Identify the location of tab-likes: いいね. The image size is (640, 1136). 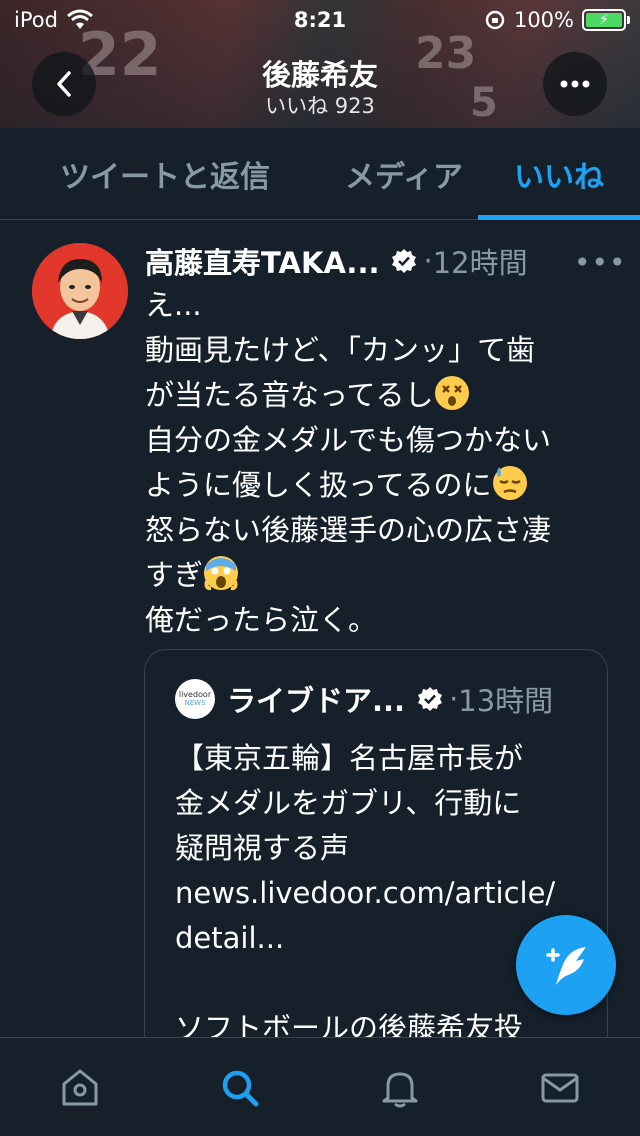
(559, 174).